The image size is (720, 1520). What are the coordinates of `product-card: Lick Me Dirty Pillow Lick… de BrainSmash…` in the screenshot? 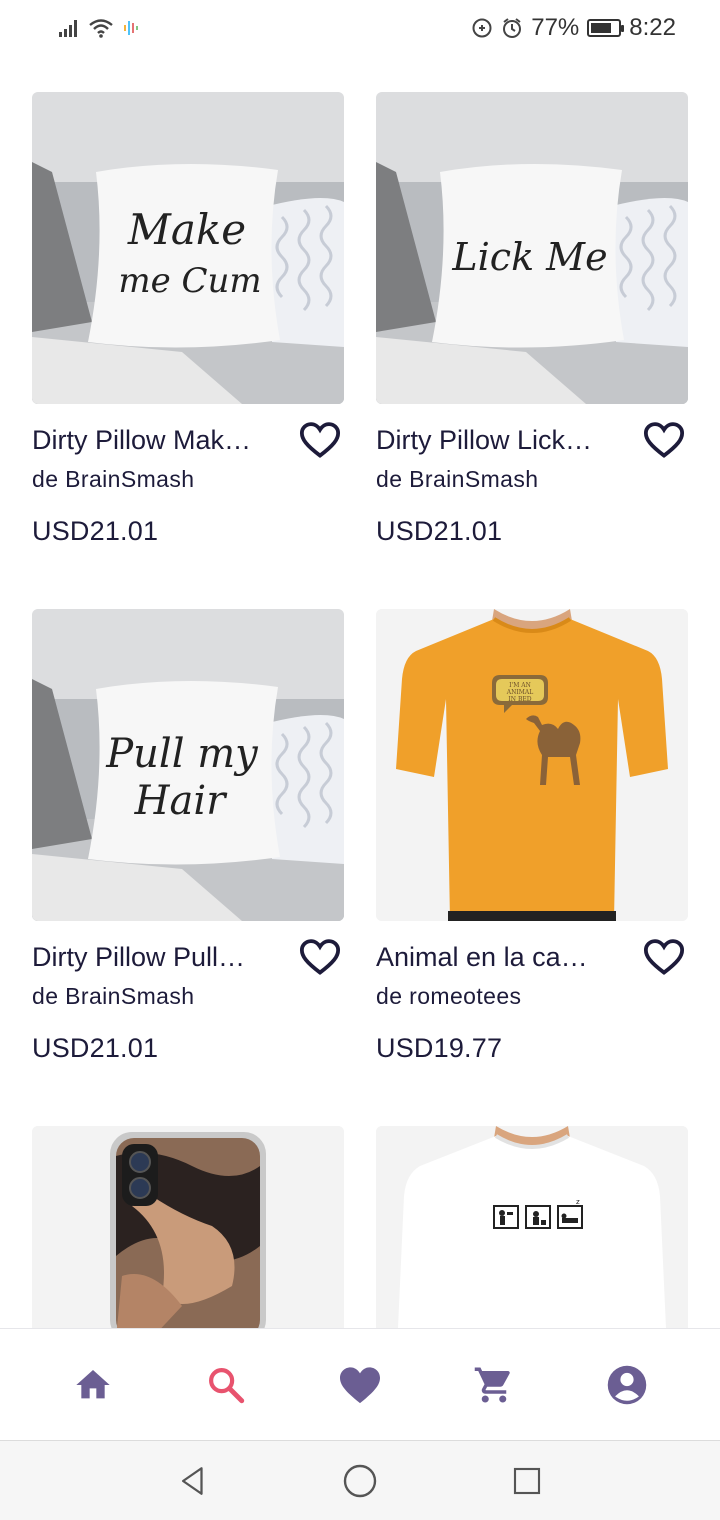 It's located at (532, 319).